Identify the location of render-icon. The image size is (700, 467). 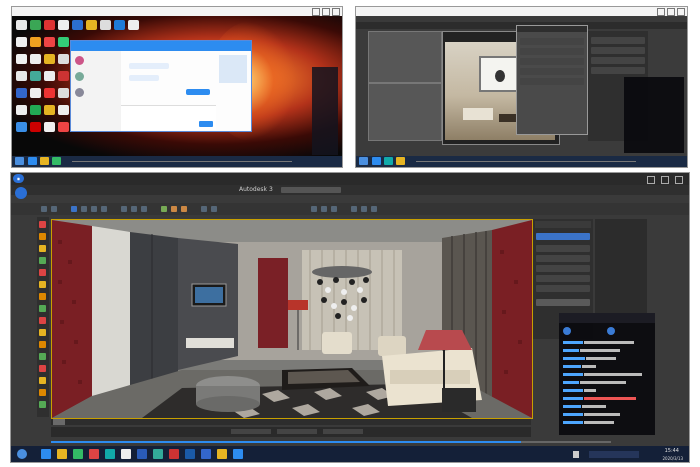
(184, 209).